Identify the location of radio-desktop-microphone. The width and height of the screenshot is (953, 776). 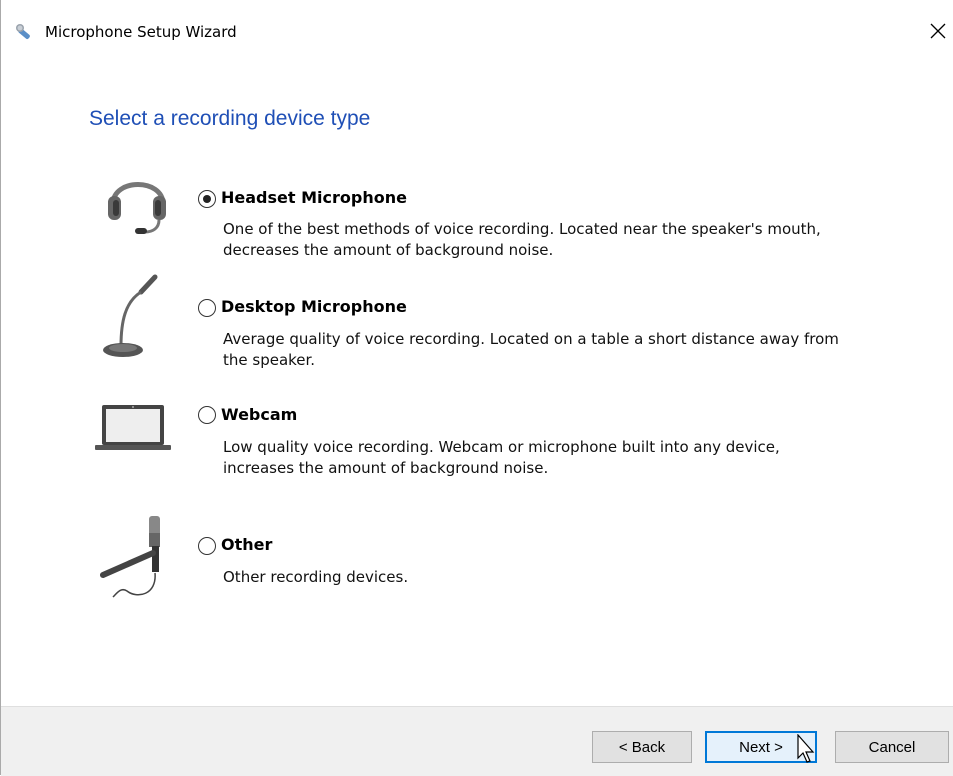
(207, 308).